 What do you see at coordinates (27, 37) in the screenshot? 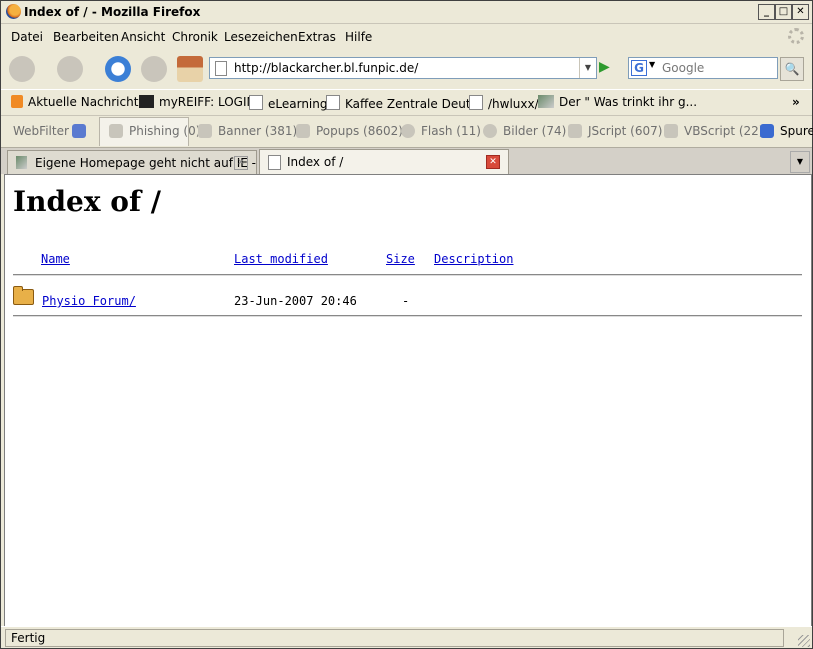
I see `menu-datei: Datei` at bounding box center [27, 37].